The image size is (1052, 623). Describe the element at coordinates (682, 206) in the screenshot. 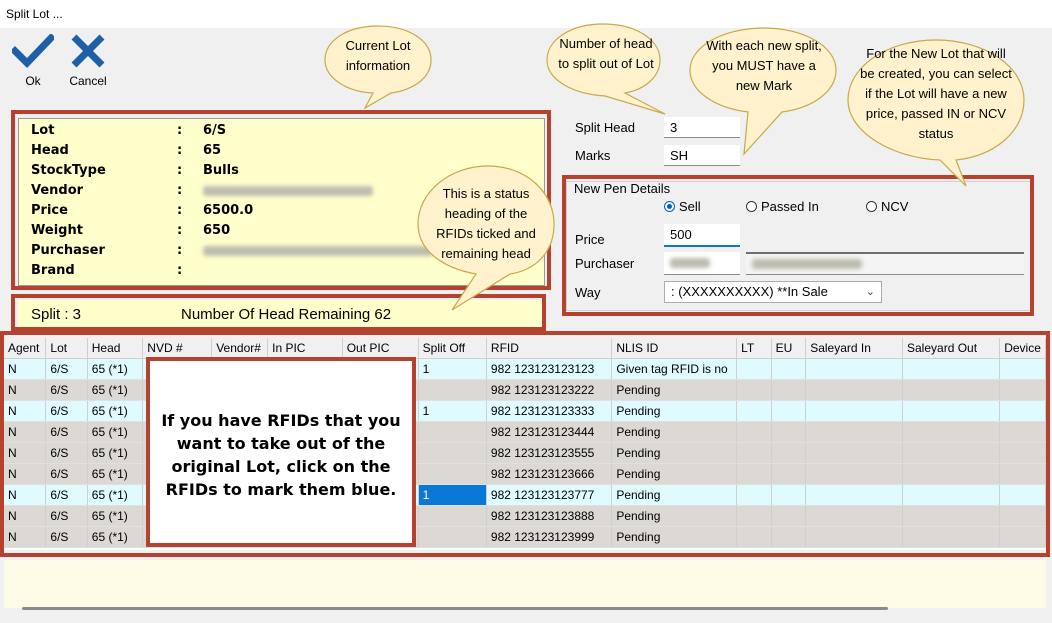

I see `radio-sell: Sell` at that location.